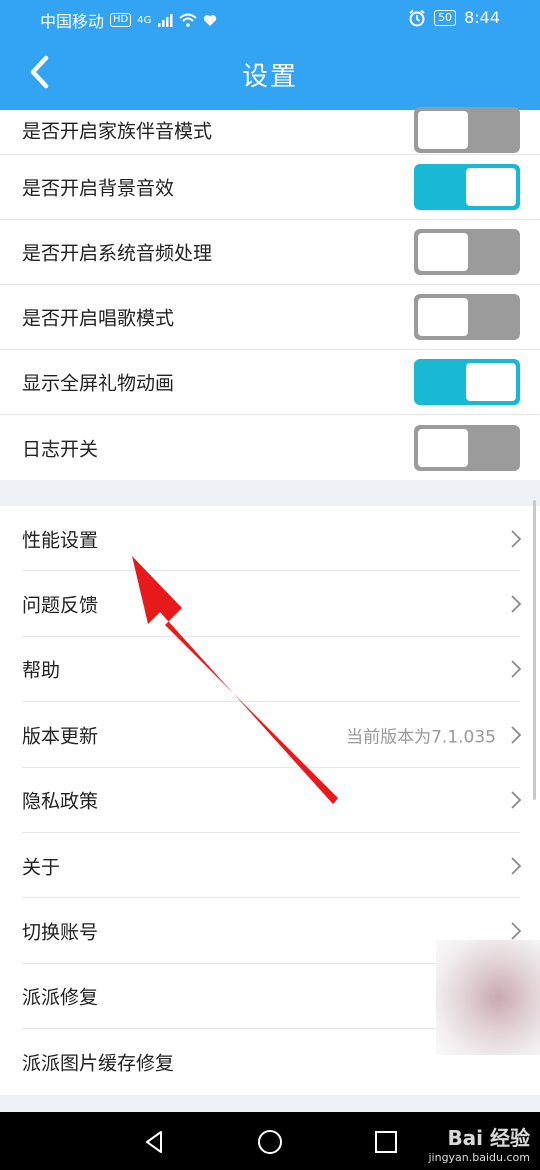 The image size is (540, 1170). I want to click on background-effect-toggle, so click(467, 187).